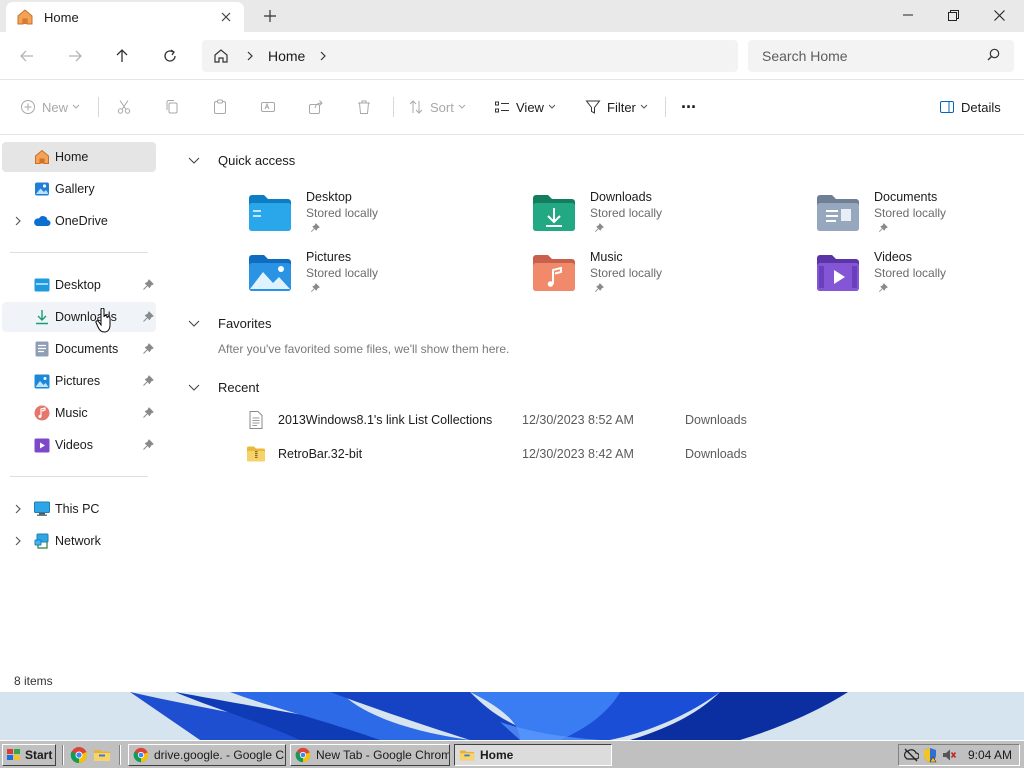 This screenshot has height=768, width=1024. What do you see at coordinates (226, 17) in the screenshot?
I see `close-tab-icon` at bounding box center [226, 17].